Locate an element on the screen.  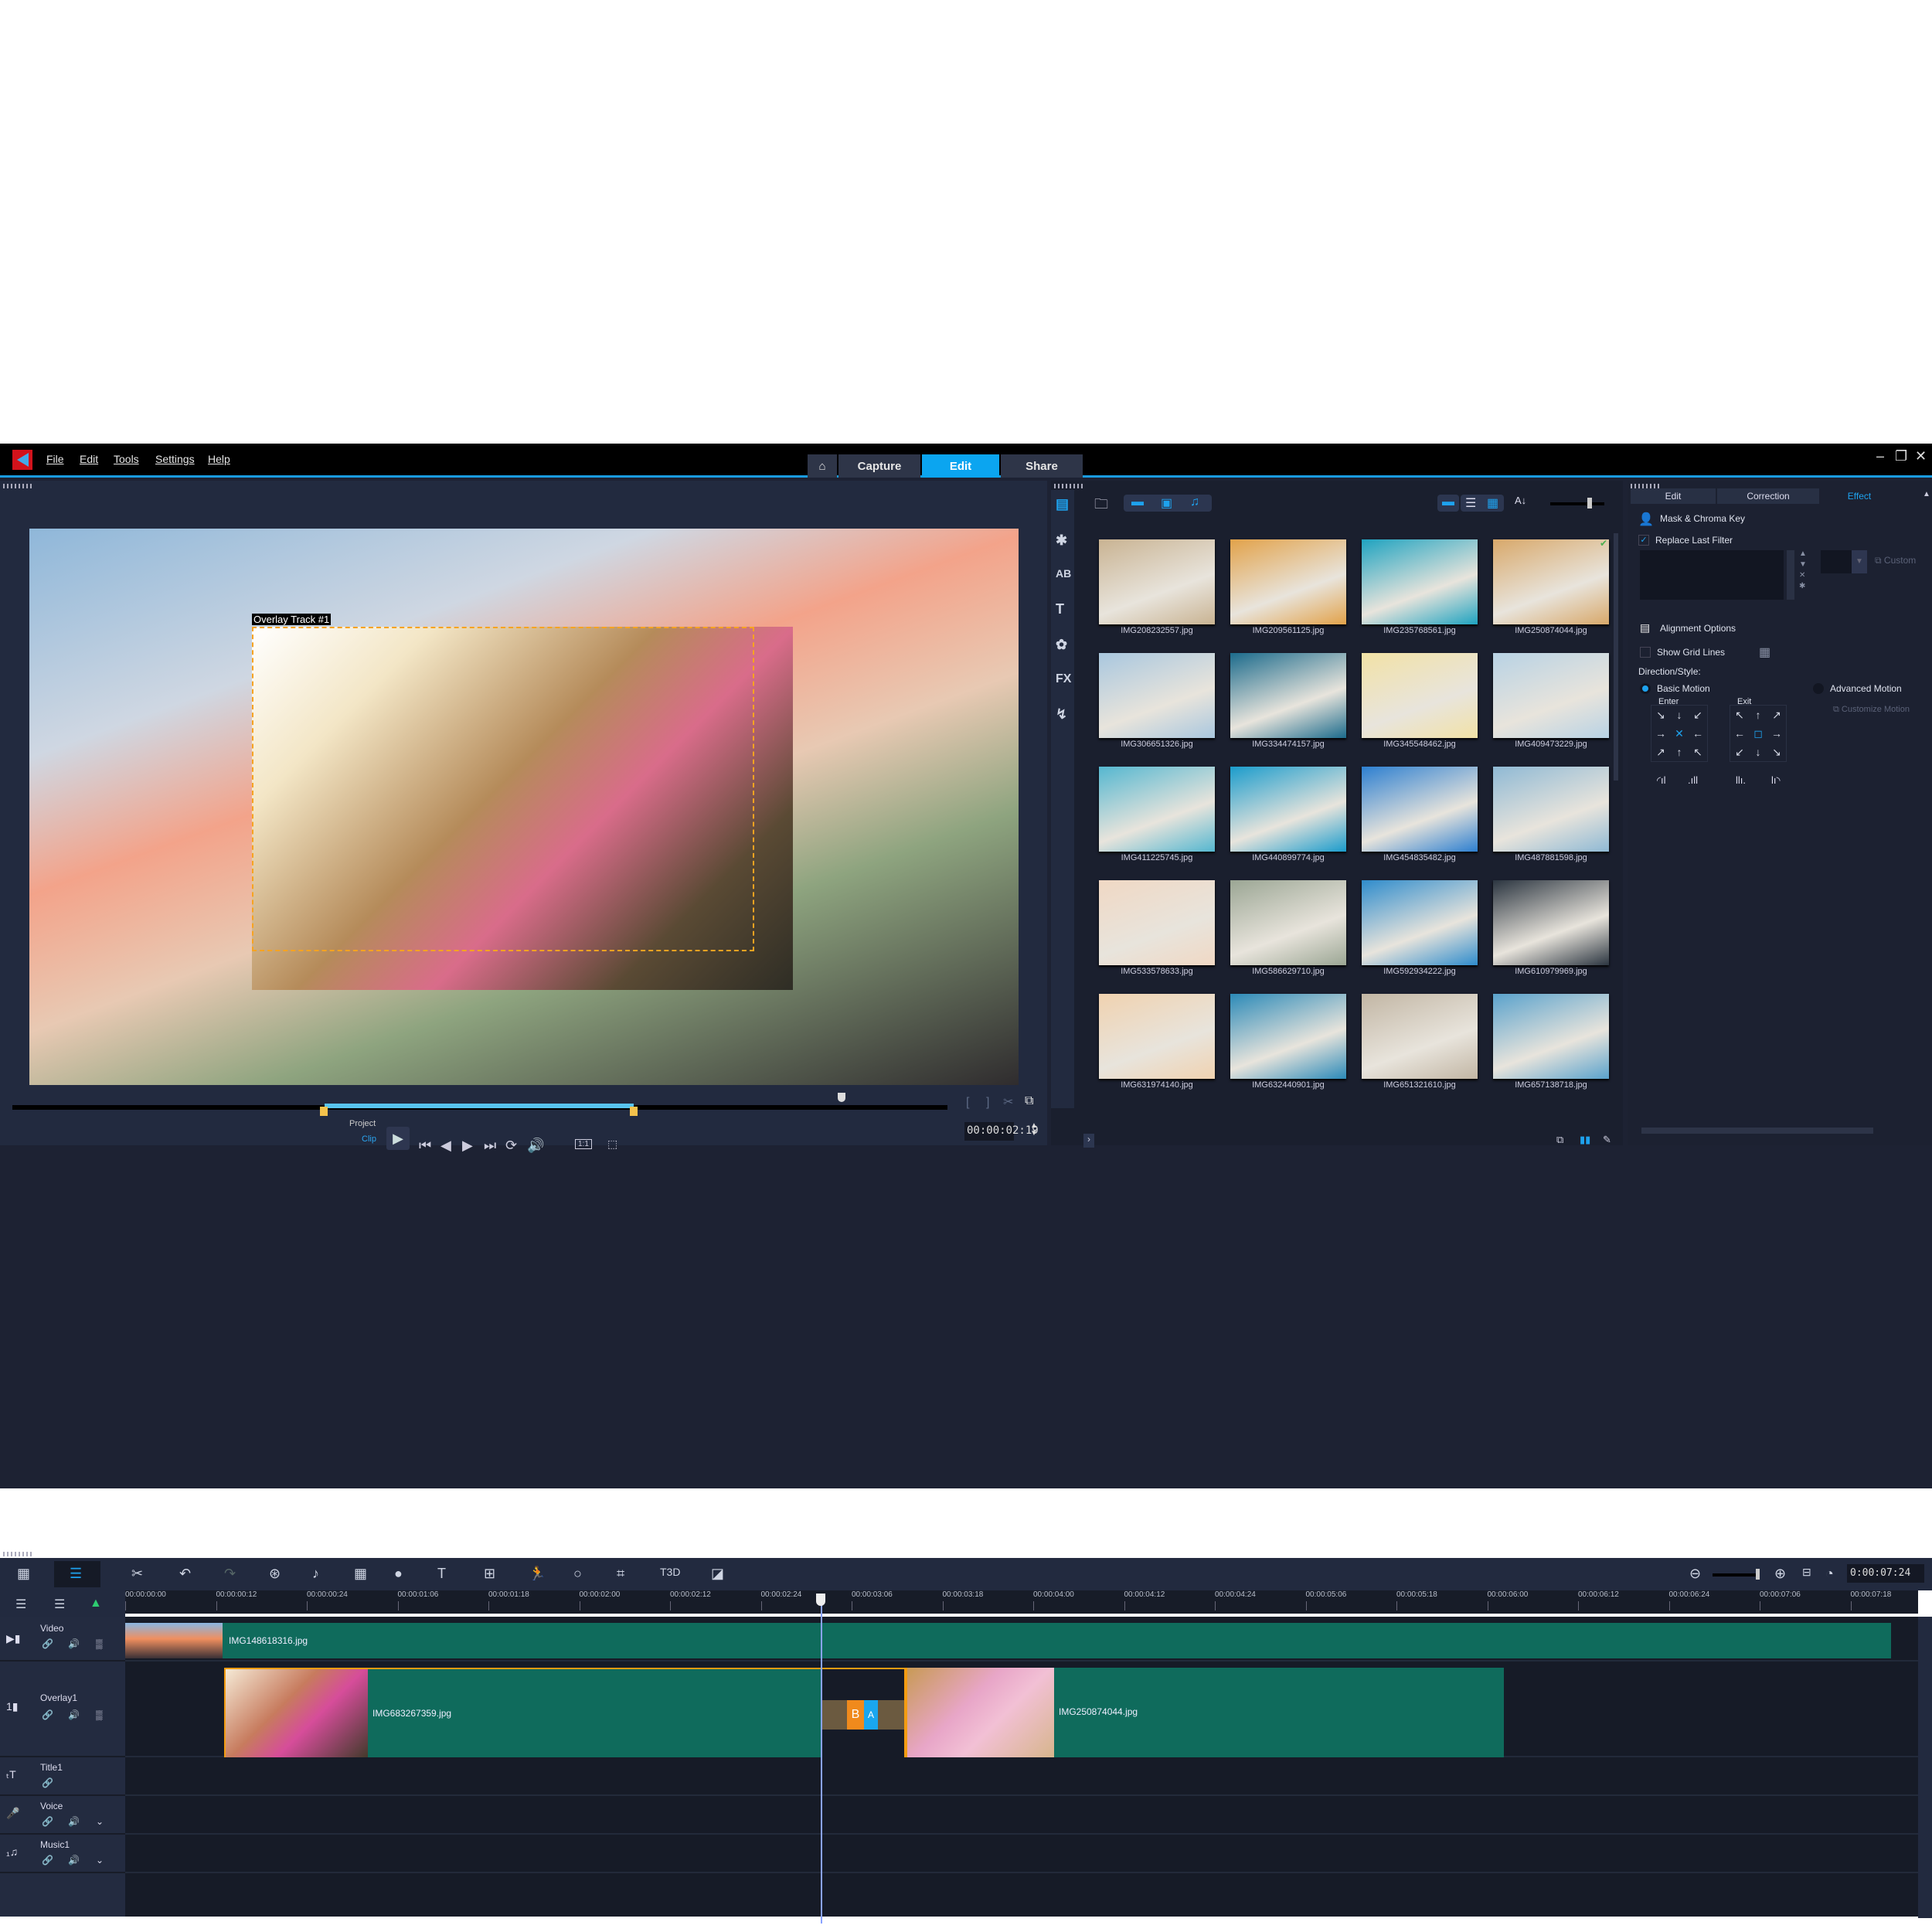
show-audio-icon: ♫ is located at coordinates (1194, 502).